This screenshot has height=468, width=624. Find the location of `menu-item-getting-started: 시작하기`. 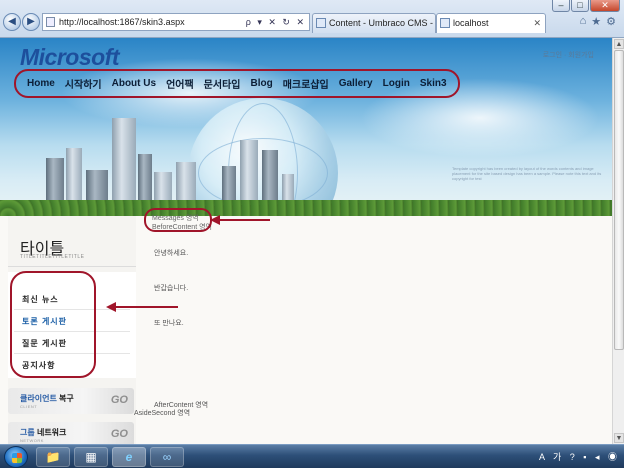

menu-item-getting-started: 시작하기 is located at coordinates (83, 83).